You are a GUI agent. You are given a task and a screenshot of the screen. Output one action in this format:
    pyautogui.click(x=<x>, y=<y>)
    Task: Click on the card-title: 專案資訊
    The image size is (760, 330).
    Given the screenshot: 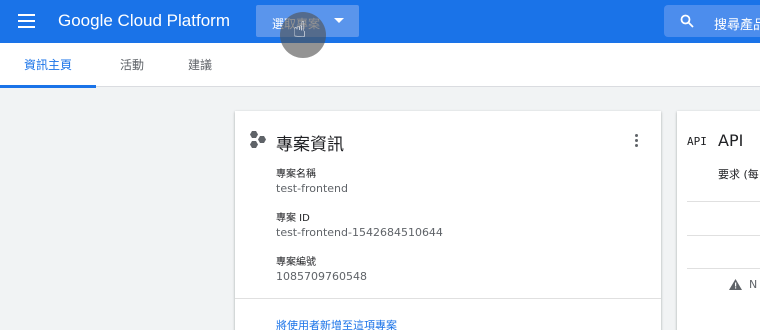 What is the action you would take?
    pyautogui.click(x=310, y=145)
    